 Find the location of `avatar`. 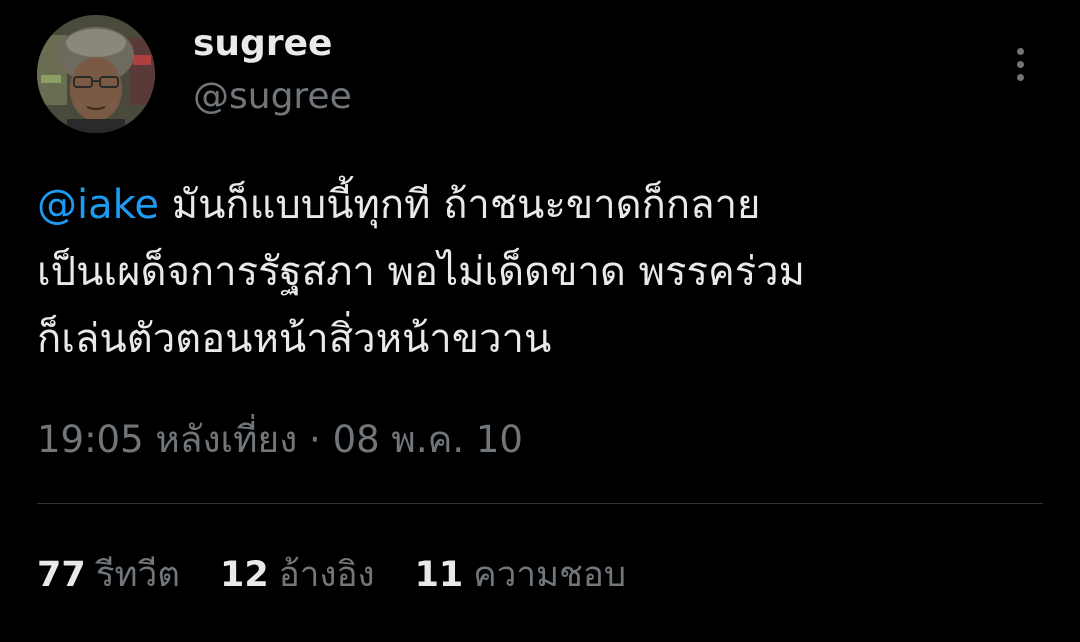

avatar is located at coordinates (96, 74).